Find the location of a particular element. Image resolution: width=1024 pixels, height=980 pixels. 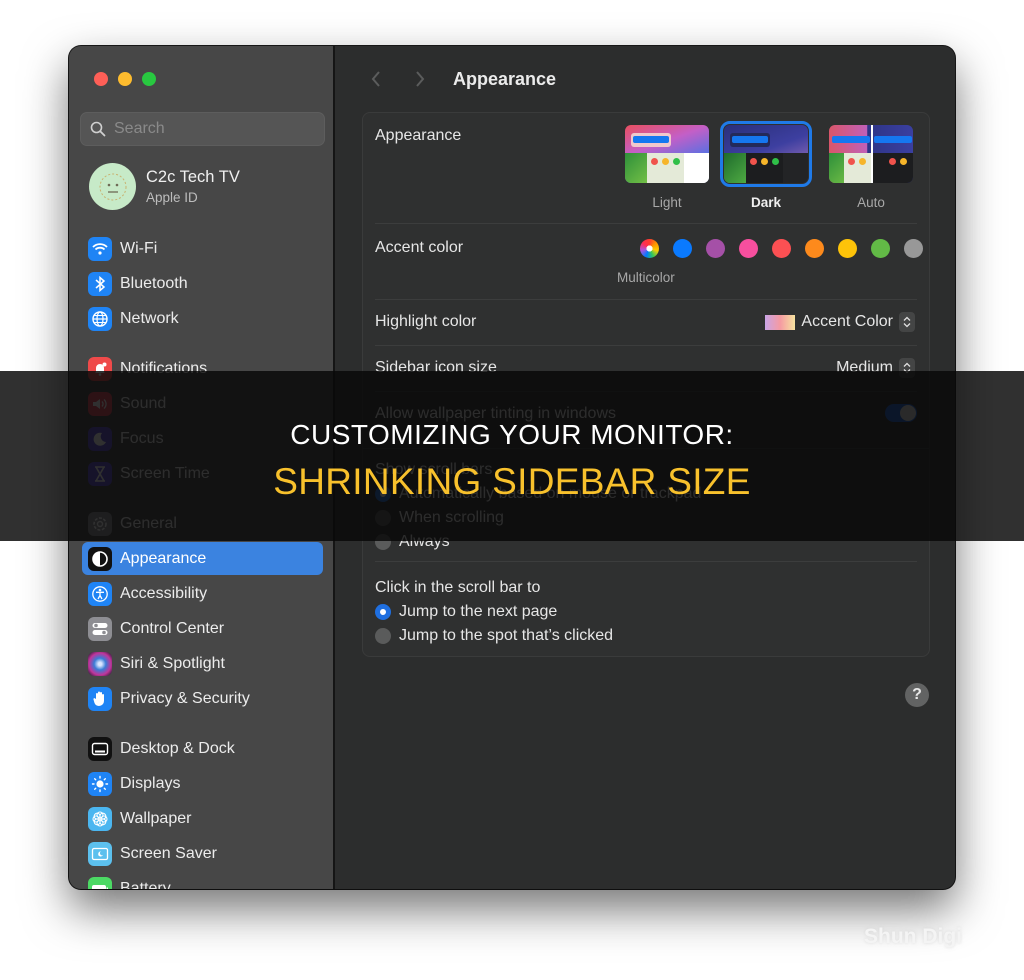

control-center-icon is located at coordinates (100, 628).